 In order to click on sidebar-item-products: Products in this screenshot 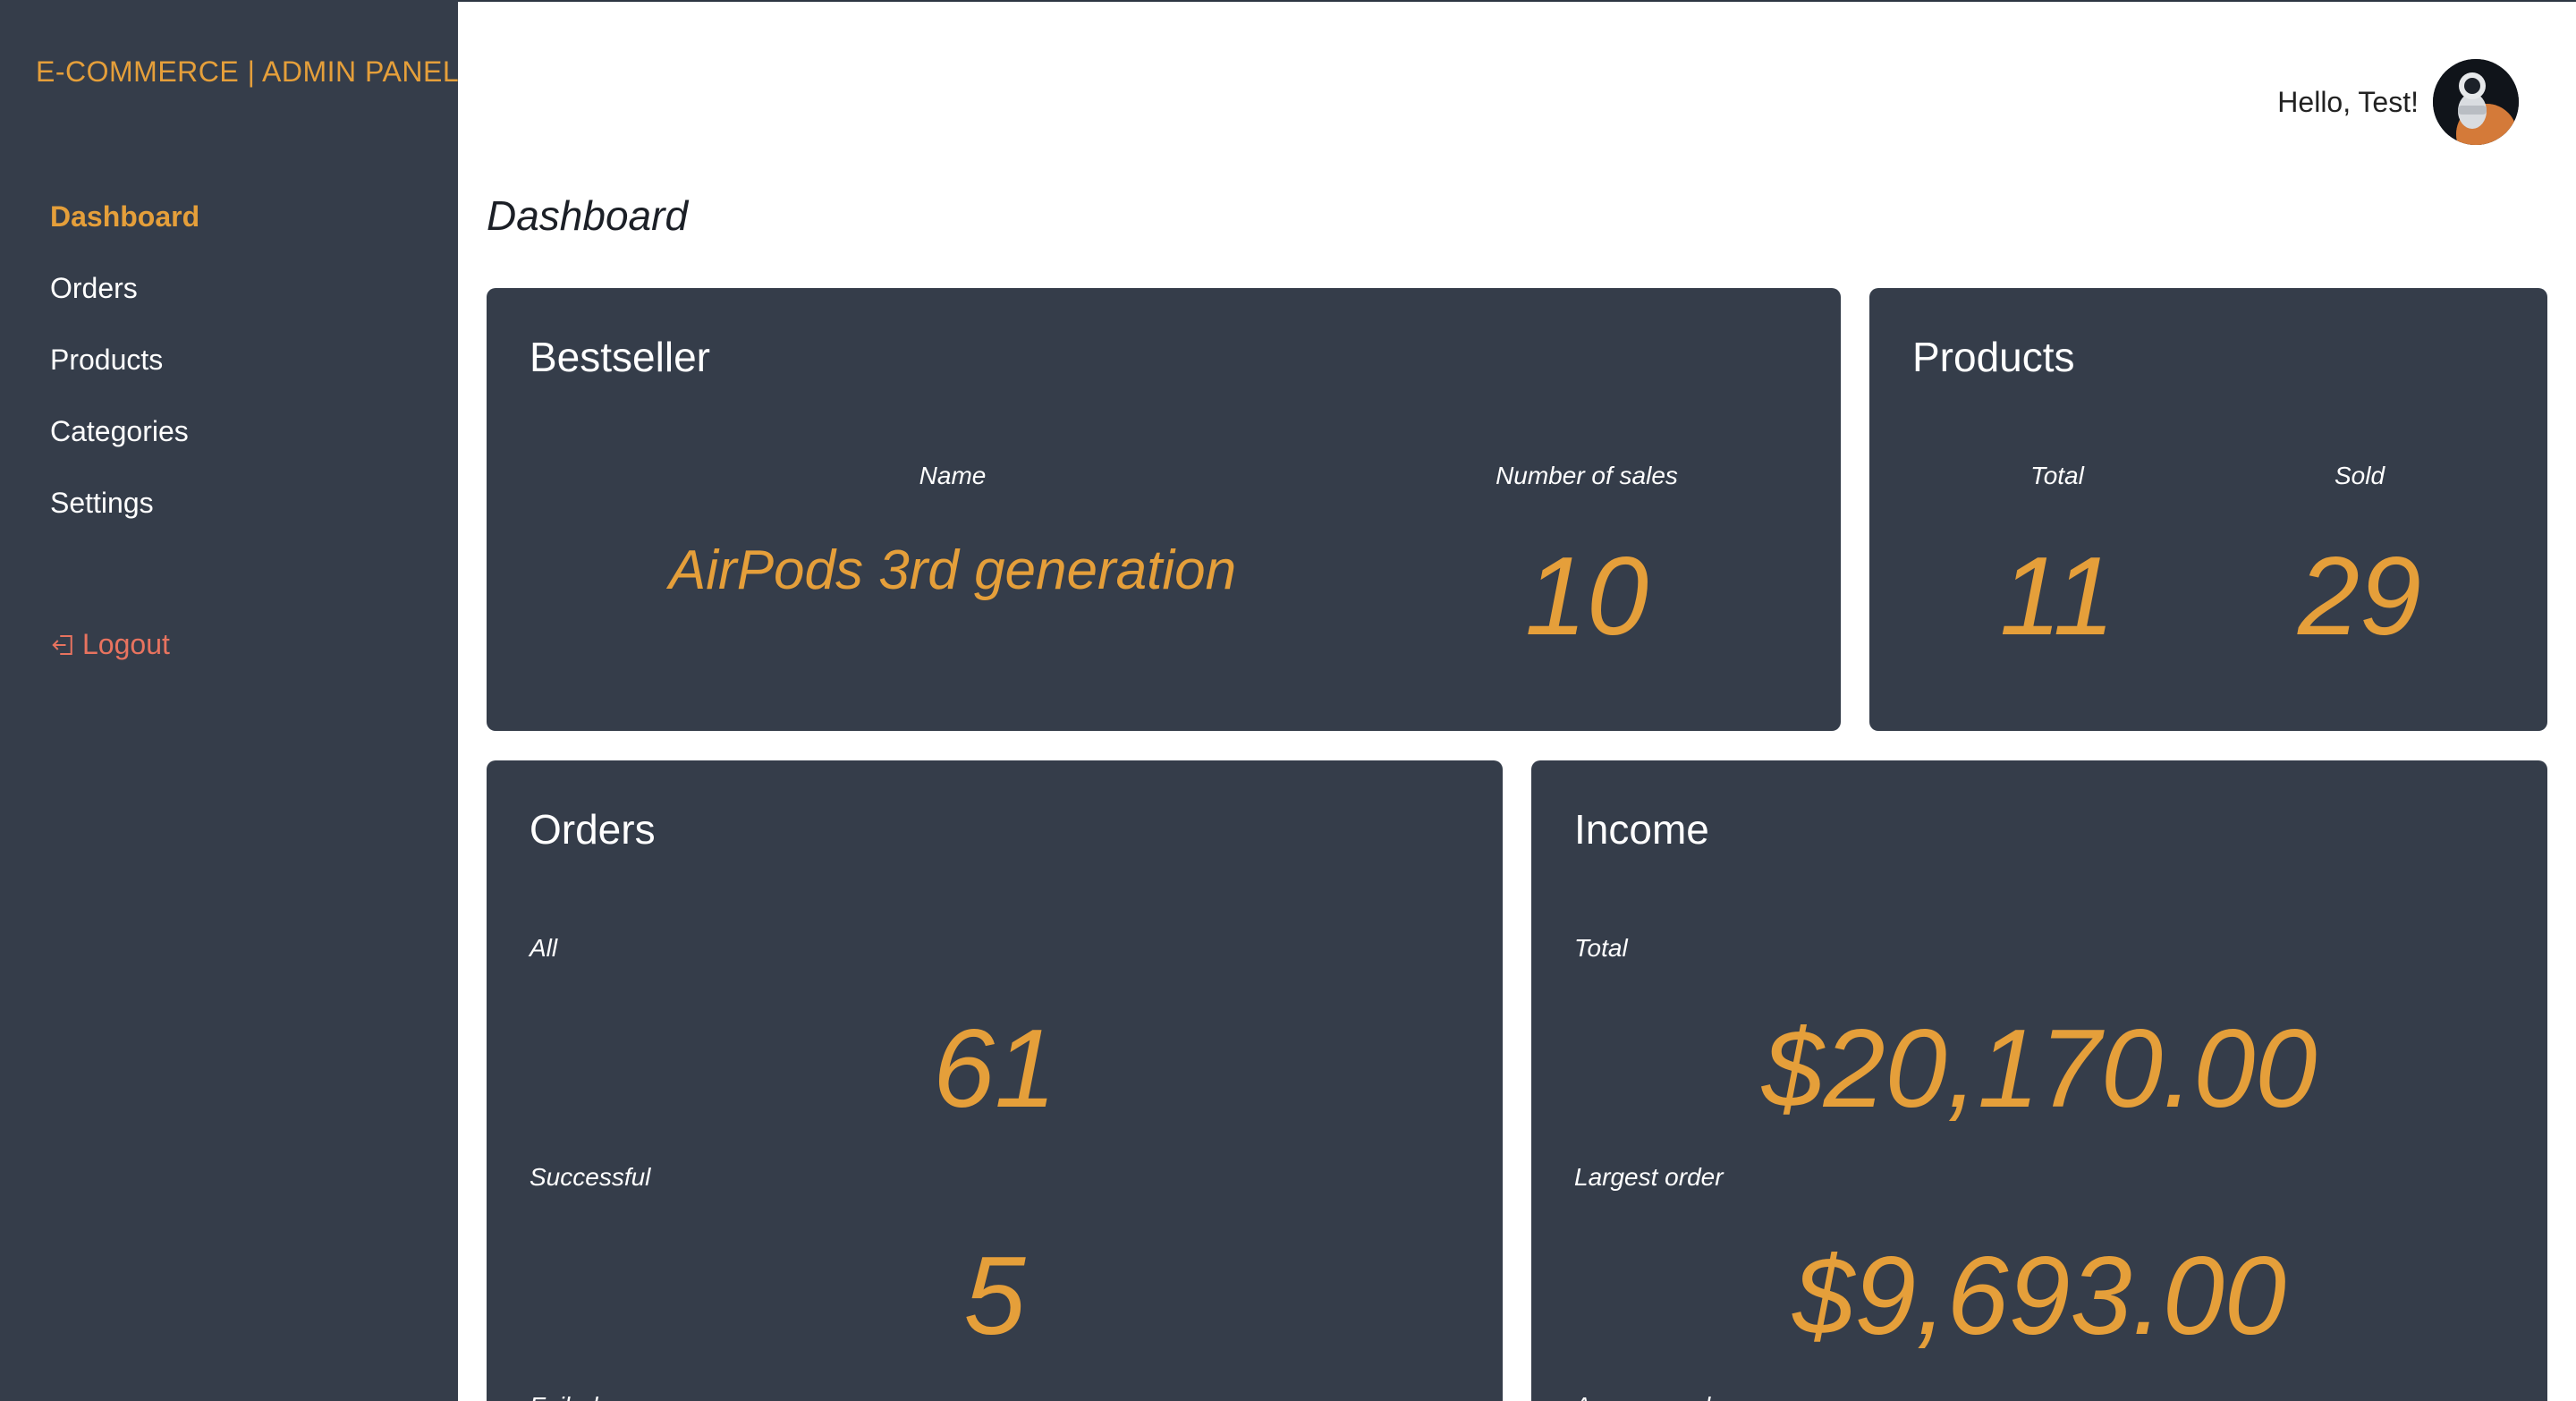, I will do `click(124, 377)`.